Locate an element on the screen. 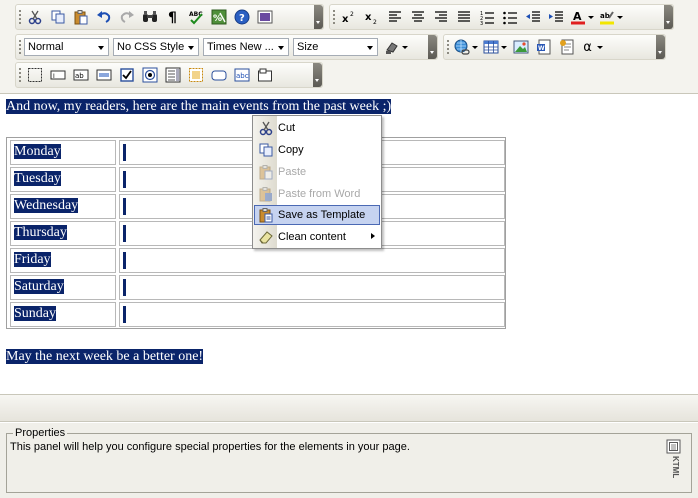 This screenshot has height=498, width=698. day-cell: Monday is located at coordinates (63, 152).